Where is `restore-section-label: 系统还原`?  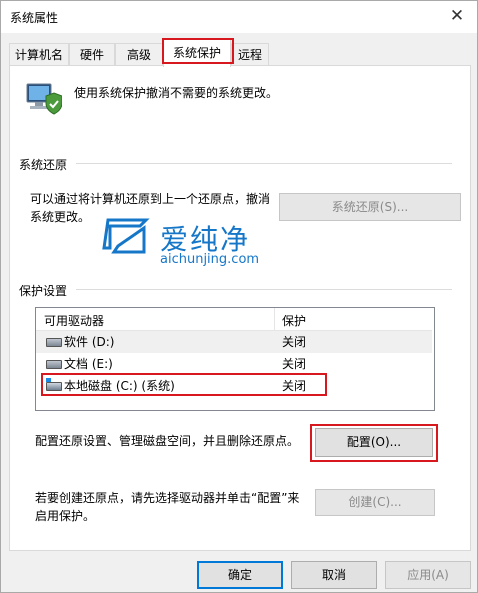
restore-section-label: 系统还原 is located at coordinates (43, 165).